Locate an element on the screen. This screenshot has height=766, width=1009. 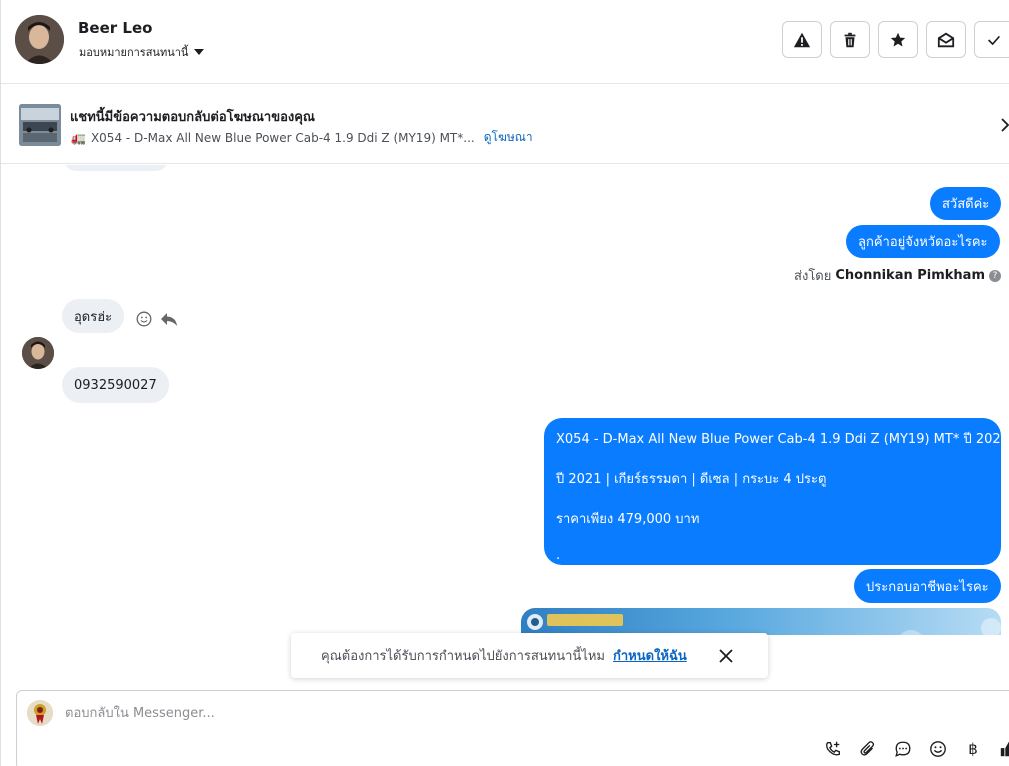
mark-unread-button is located at coordinates (946, 39).